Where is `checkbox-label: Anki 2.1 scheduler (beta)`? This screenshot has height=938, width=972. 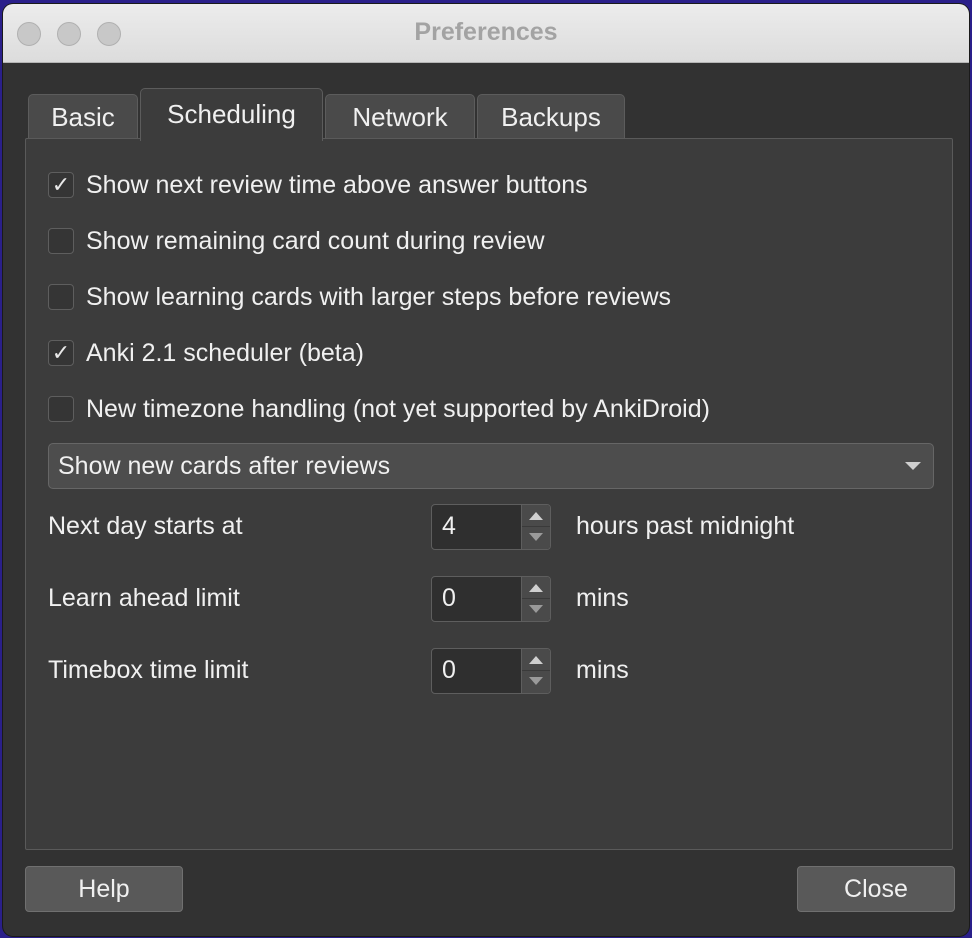 checkbox-label: Anki 2.1 scheduler (beta) is located at coordinates (225, 352).